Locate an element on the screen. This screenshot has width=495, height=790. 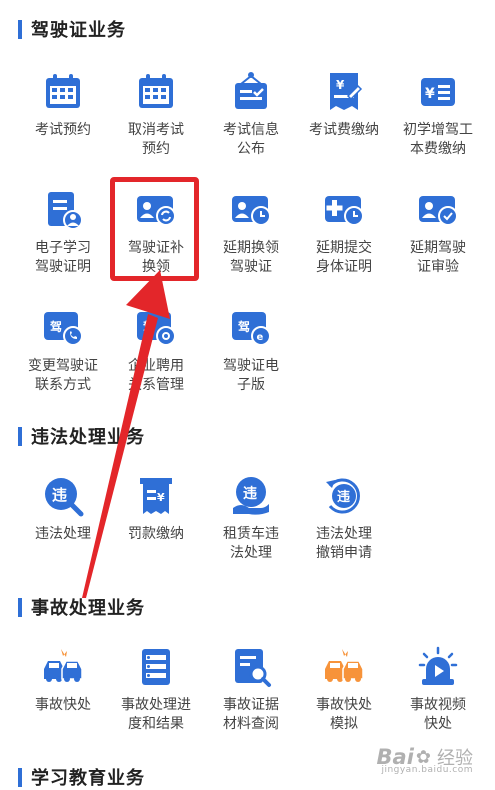
grid-item-label: 事故处理进 度和结果 is located at coordinates (156, 714).